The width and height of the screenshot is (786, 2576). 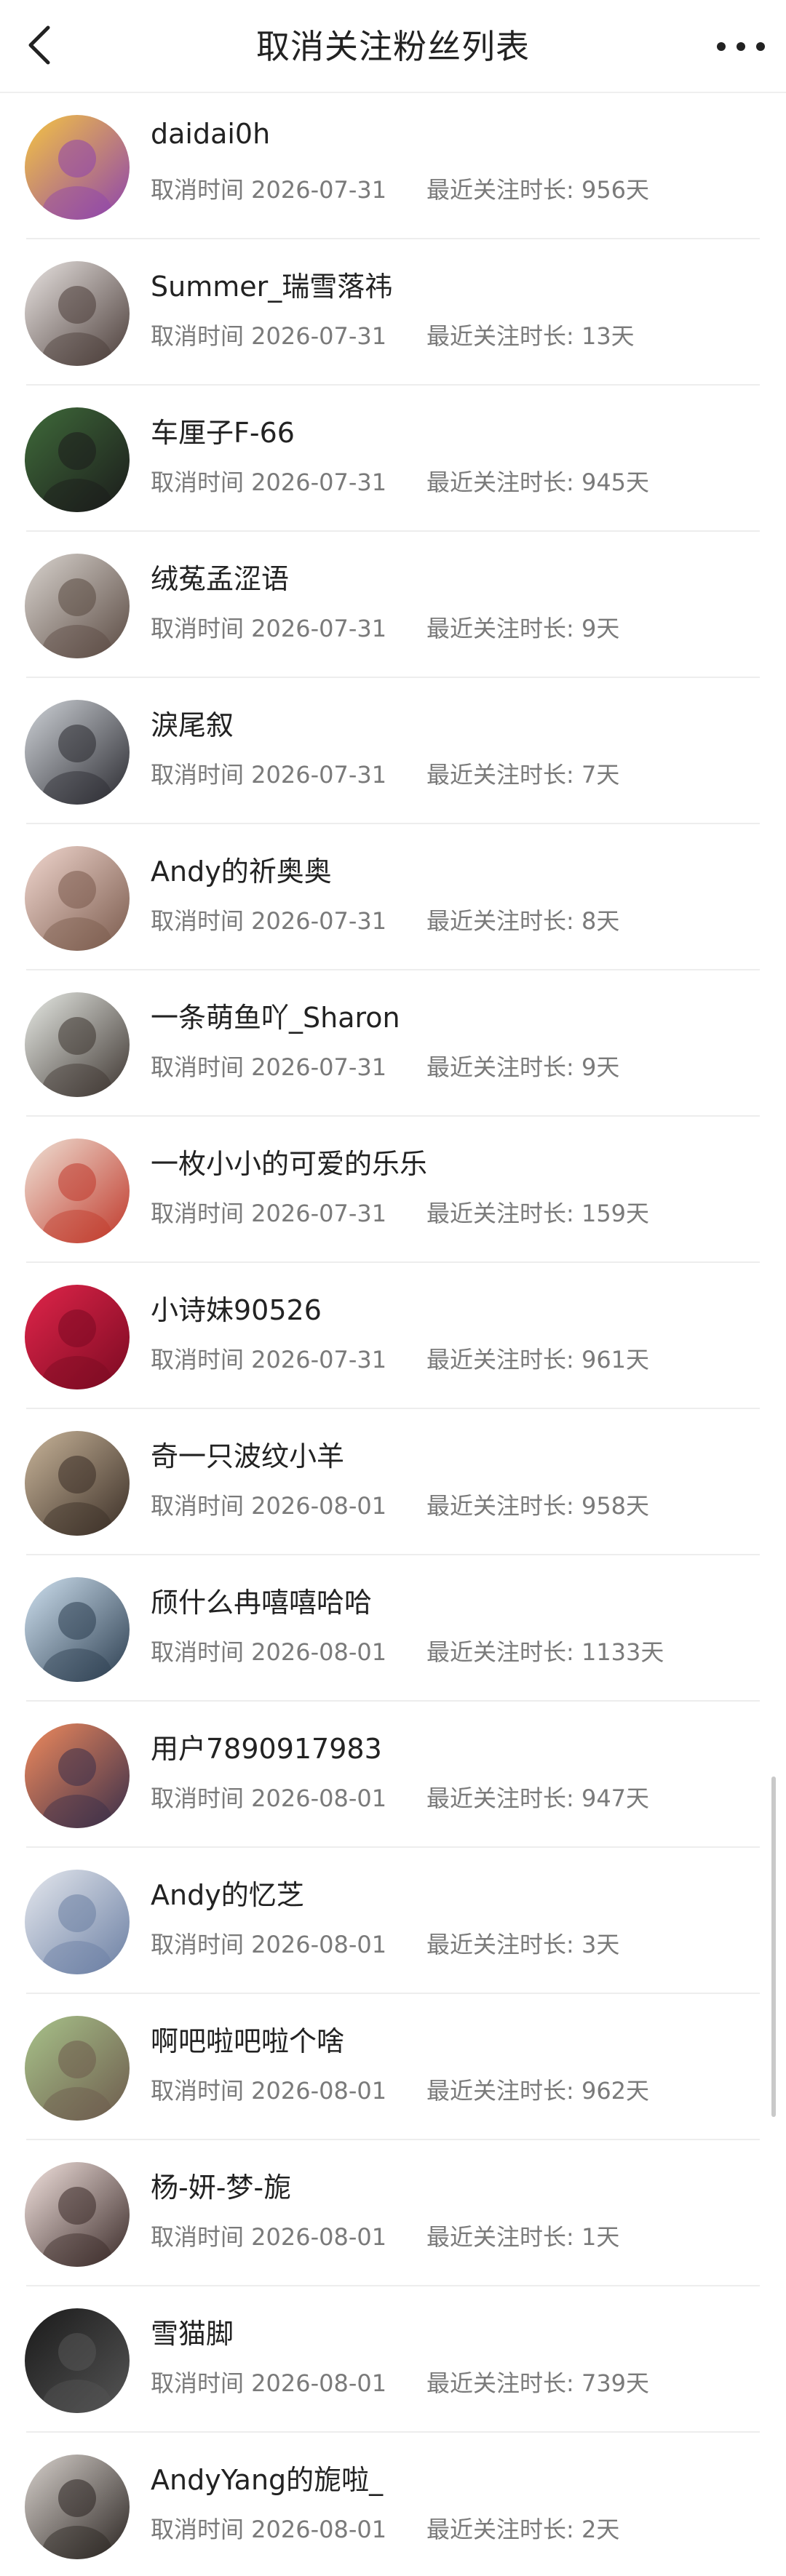 I want to click on list-item: 车厘子F-66 取消时间 2026-07-31 最近关注时长: 945天, so click(x=393, y=459).